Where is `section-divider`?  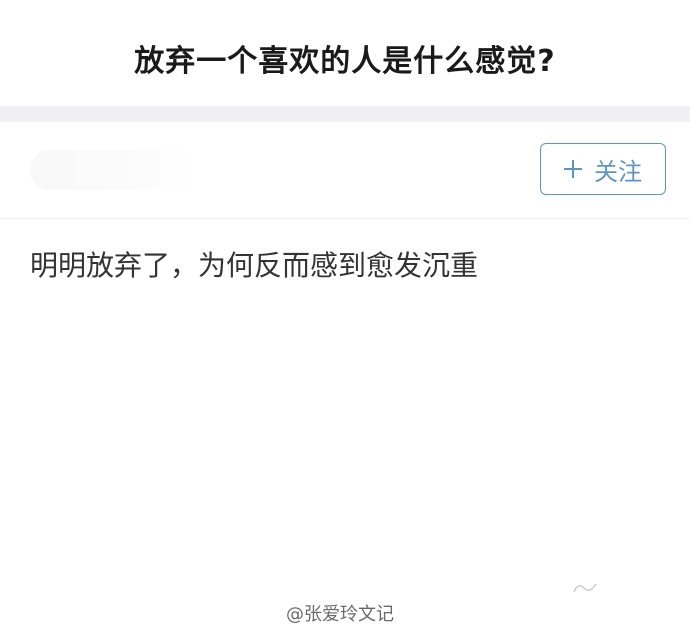 section-divider is located at coordinates (345, 114).